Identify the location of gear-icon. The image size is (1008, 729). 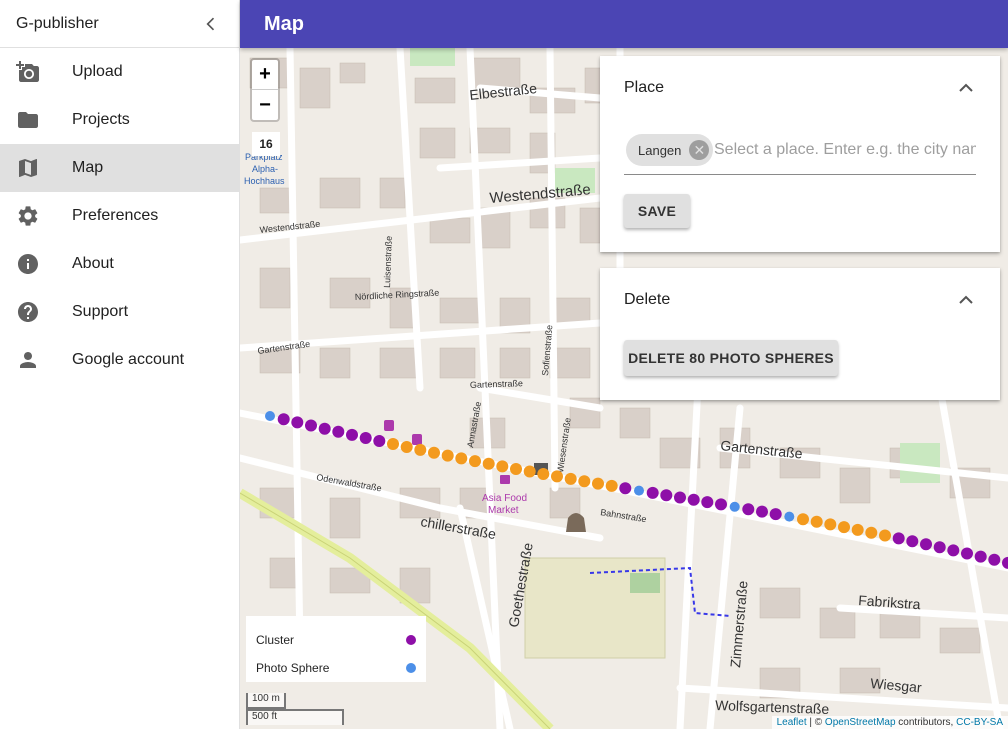
(28, 216).